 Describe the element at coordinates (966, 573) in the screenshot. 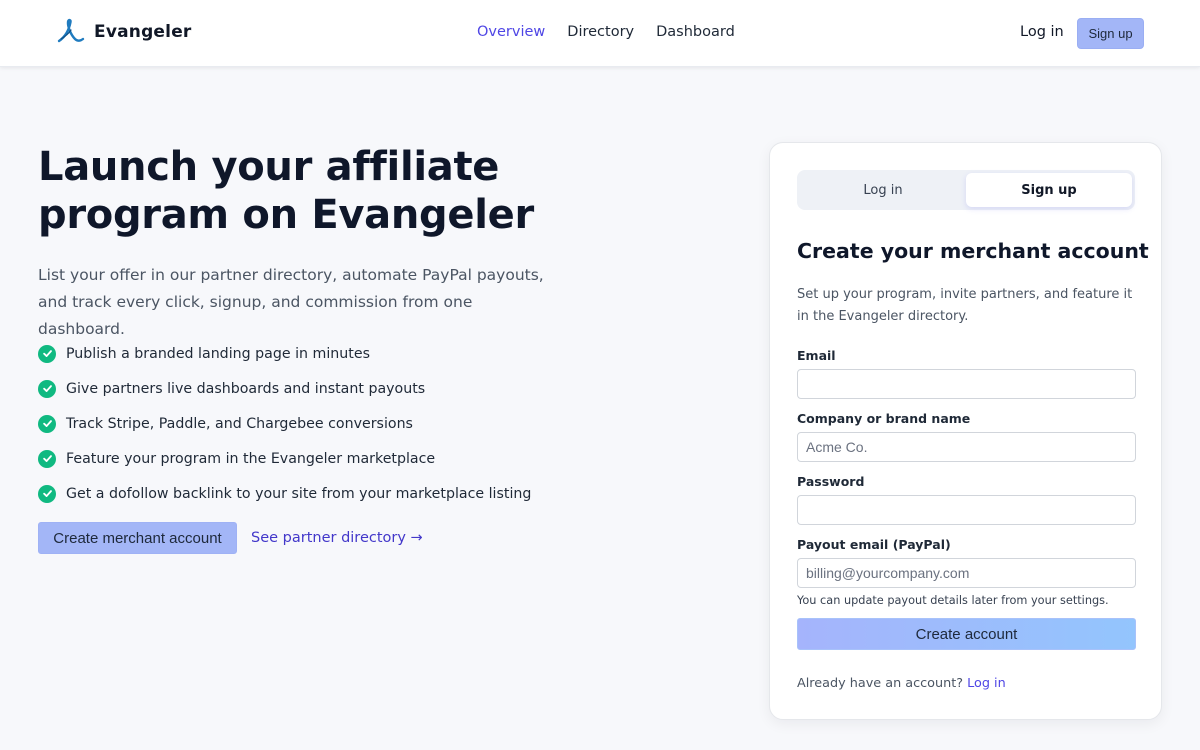

I see `payout-email-field` at that location.